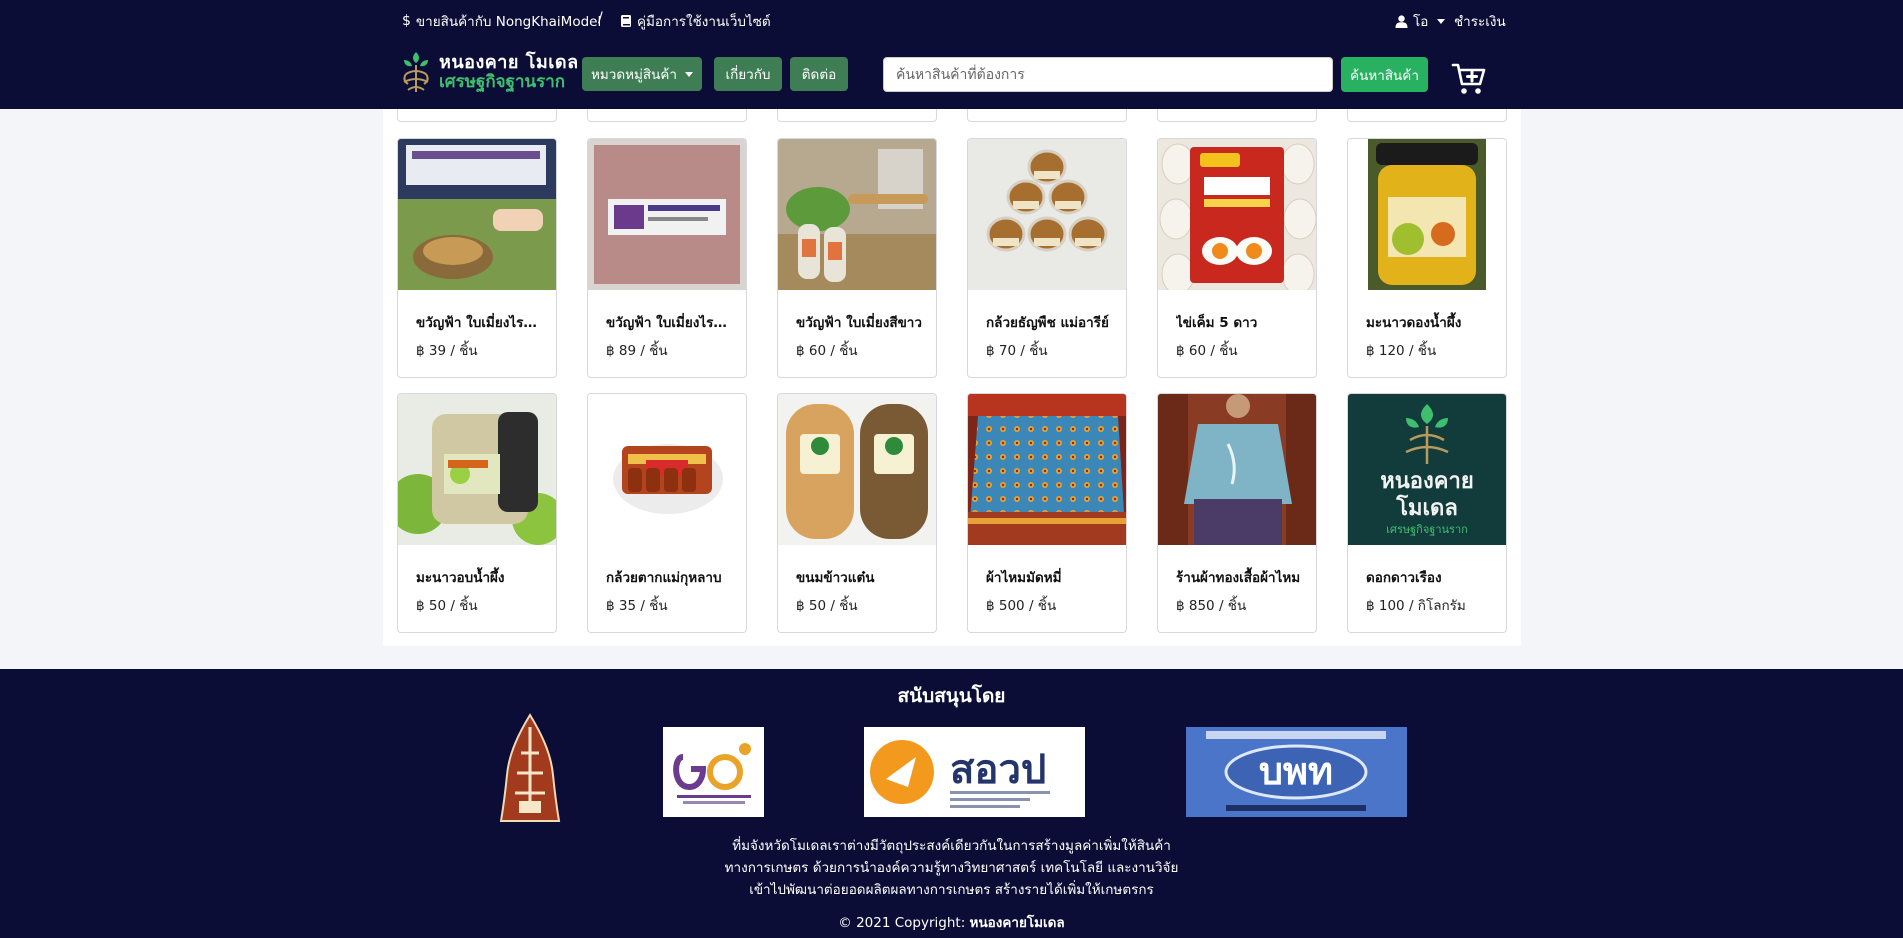 The image size is (1903, 938). What do you see at coordinates (1426, 481) in the screenshot?
I see `product-logo-line1: หนองคาย` at bounding box center [1426, 481].